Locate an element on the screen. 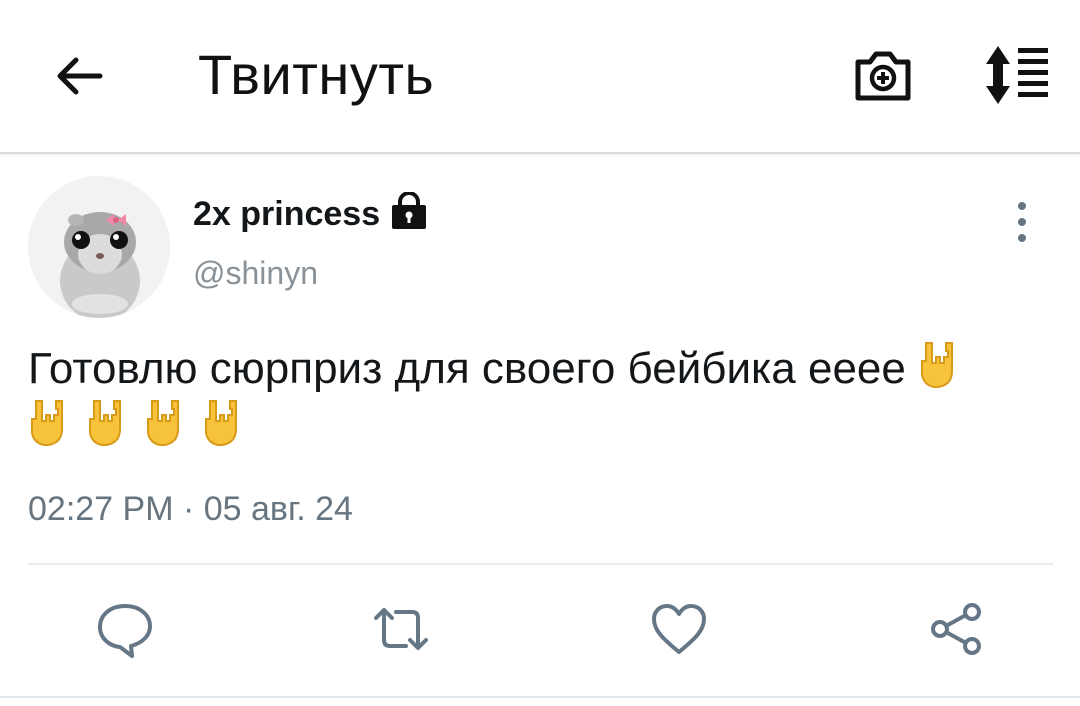 This screenshot has width=1080, height=706. hamster-avatar-image is located at coordinates (99, 247).